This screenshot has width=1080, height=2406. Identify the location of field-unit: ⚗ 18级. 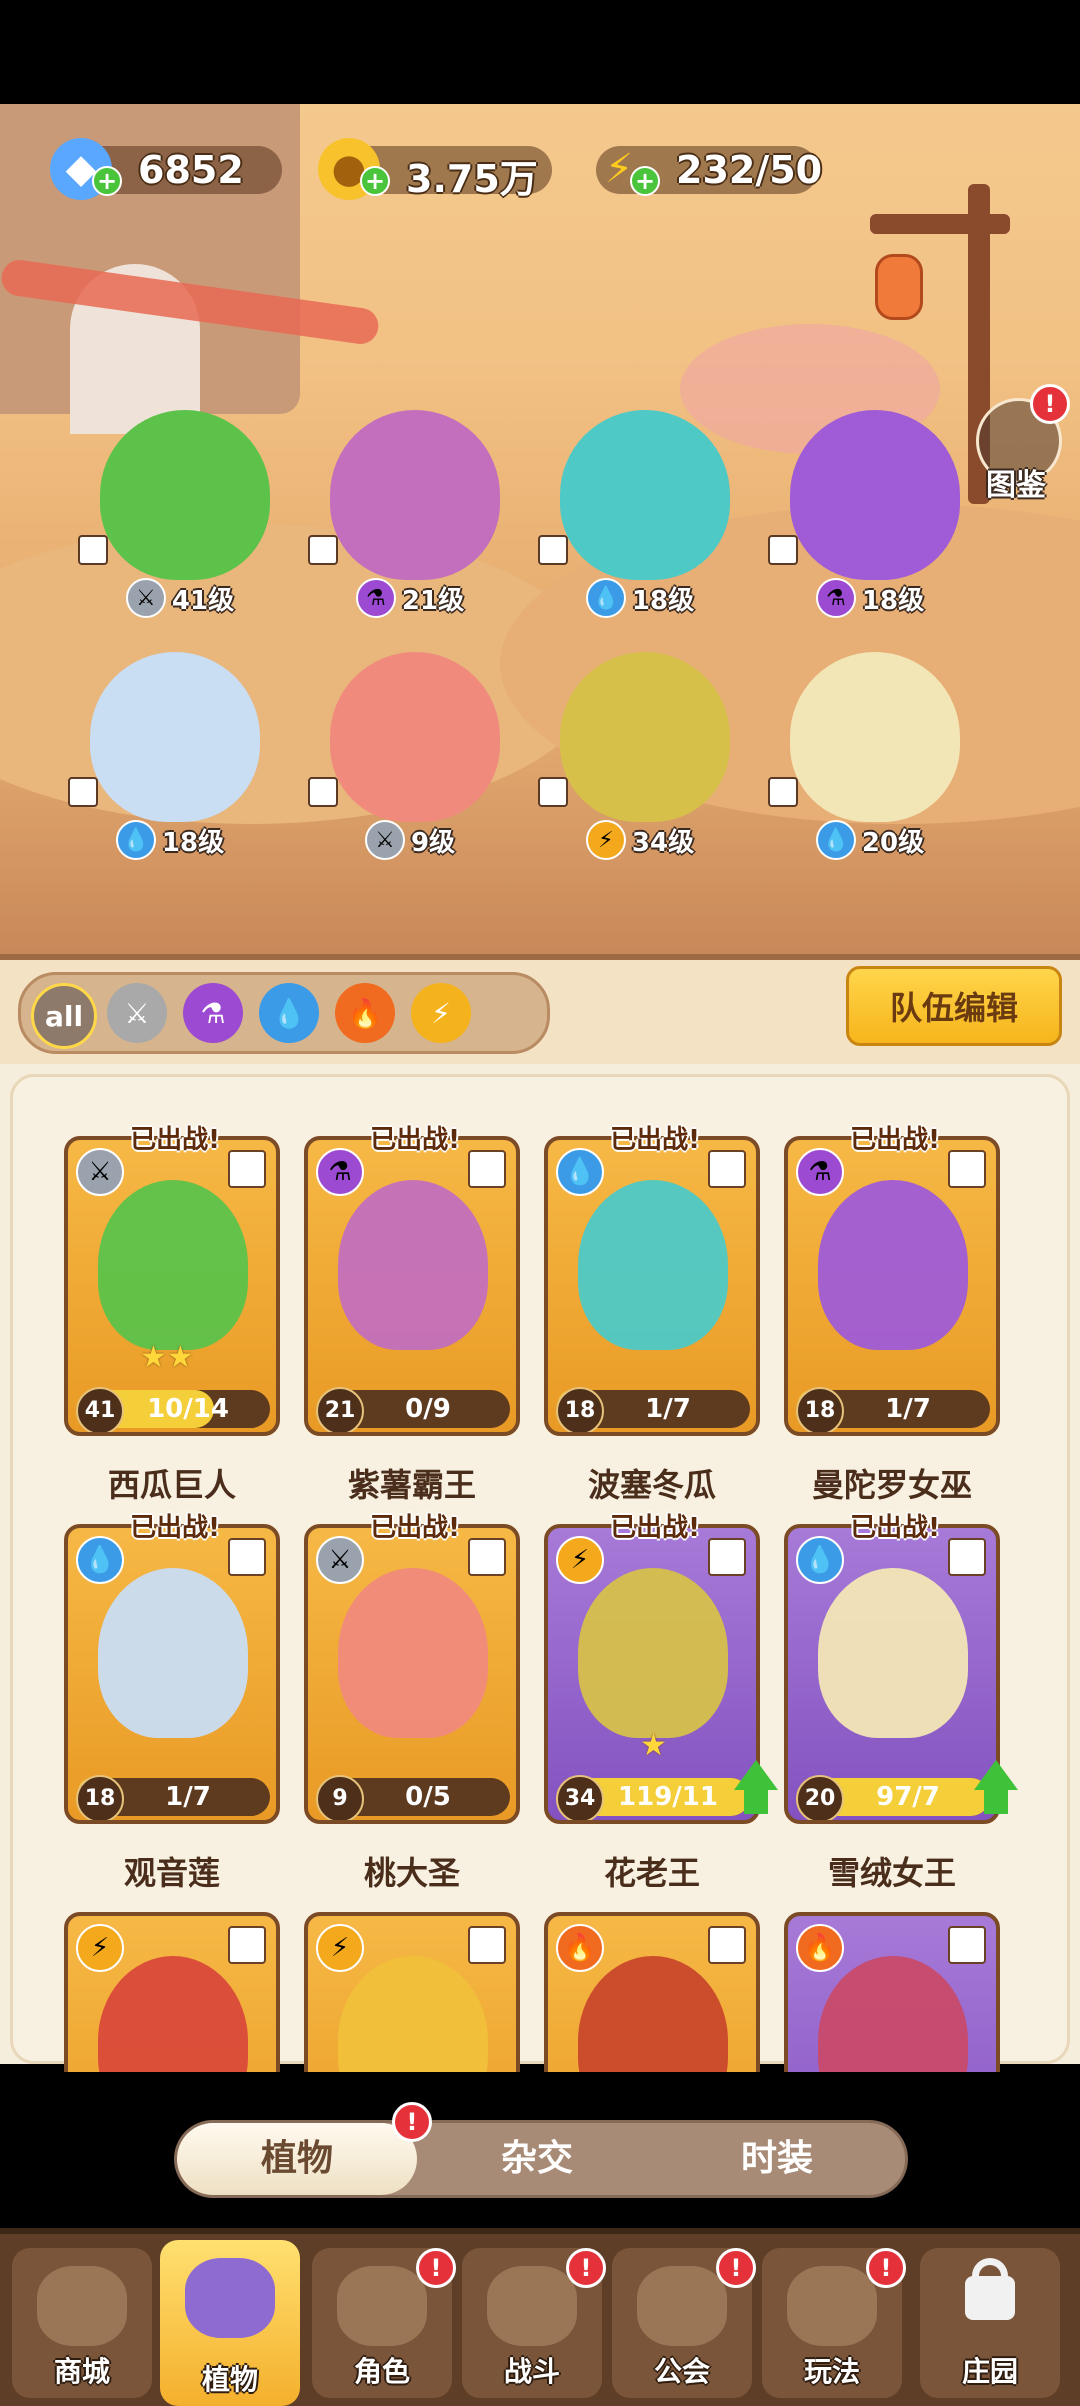
(869, 520).